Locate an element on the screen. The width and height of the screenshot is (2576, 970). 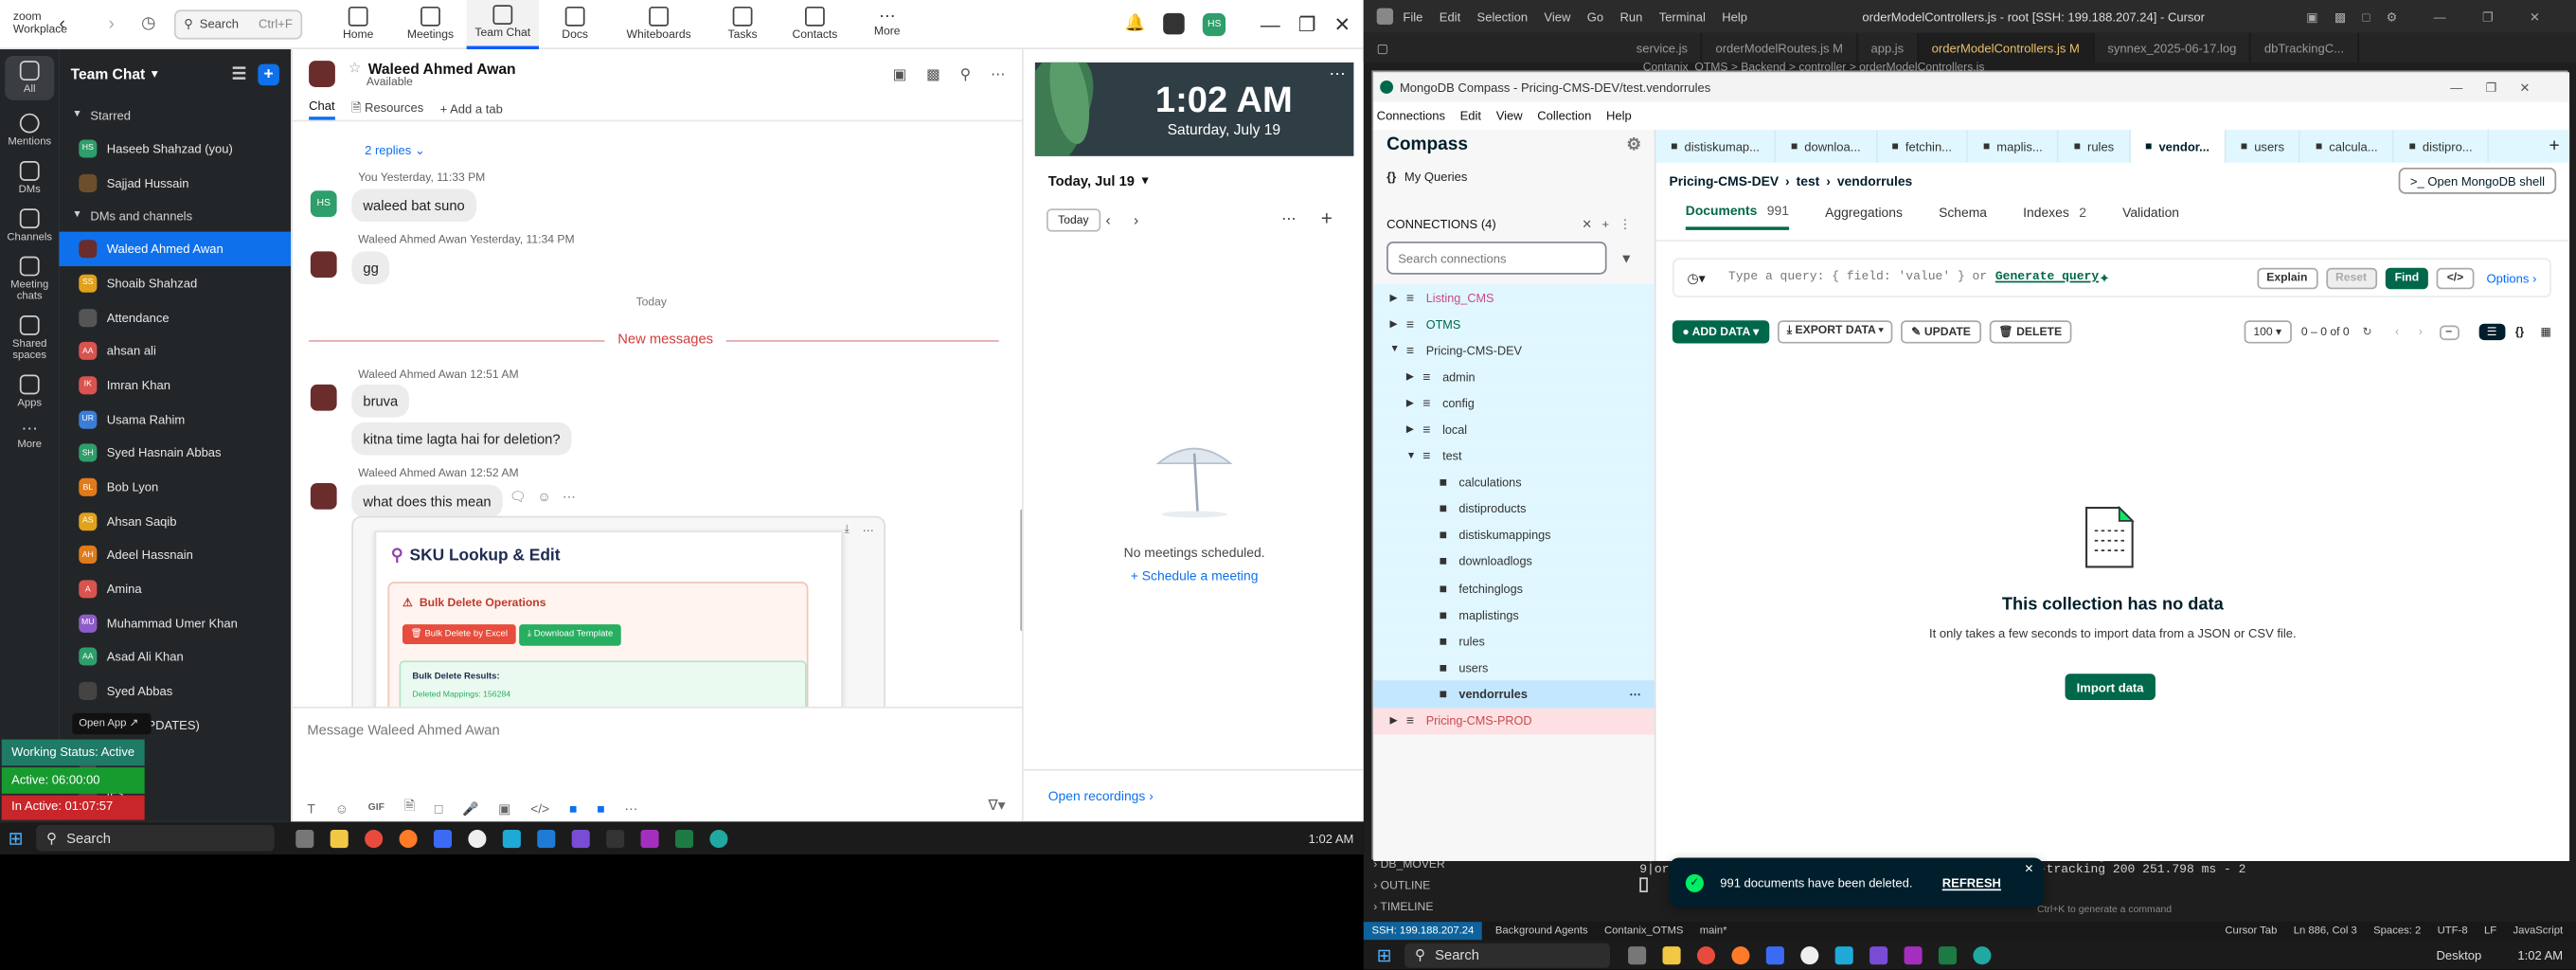
menu-item: Connections is located at coordinates (1411, 115).